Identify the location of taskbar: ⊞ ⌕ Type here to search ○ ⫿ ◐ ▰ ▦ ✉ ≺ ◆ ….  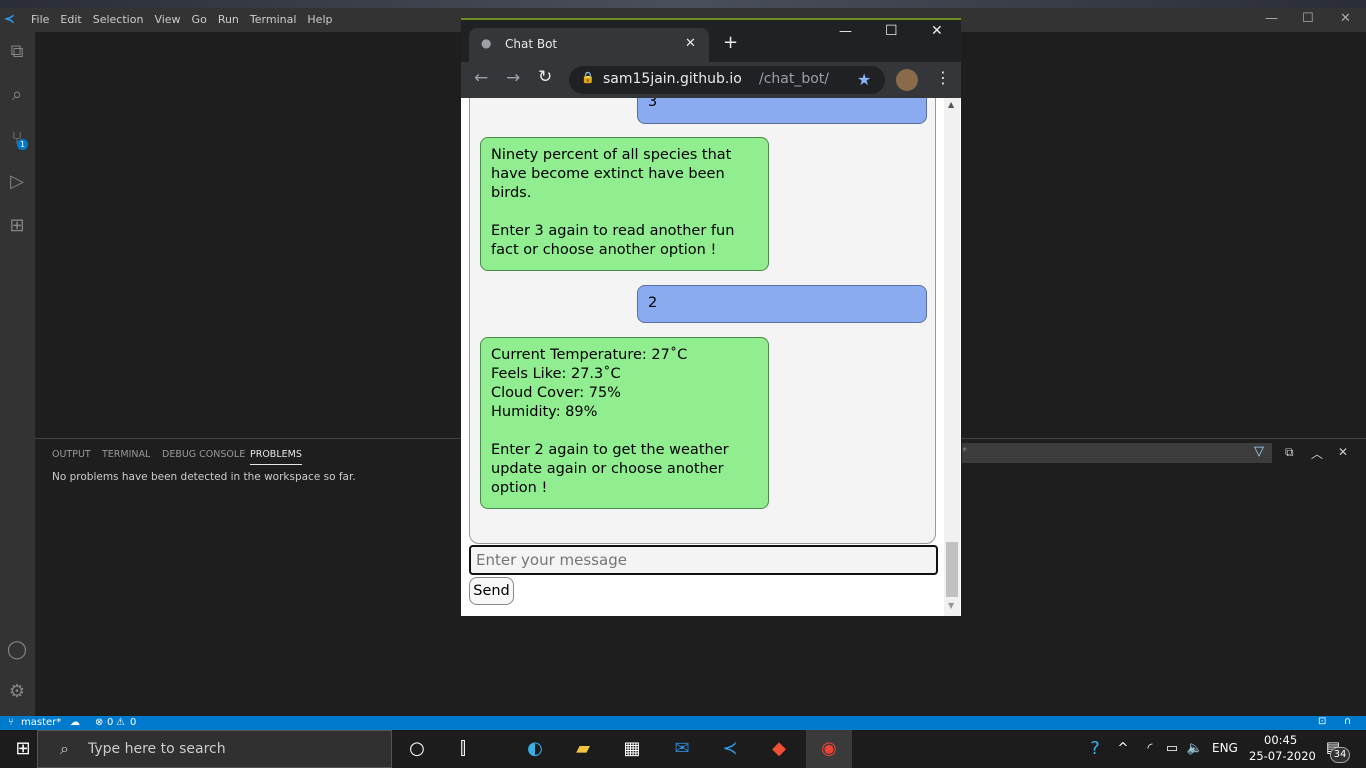
(683, 749).